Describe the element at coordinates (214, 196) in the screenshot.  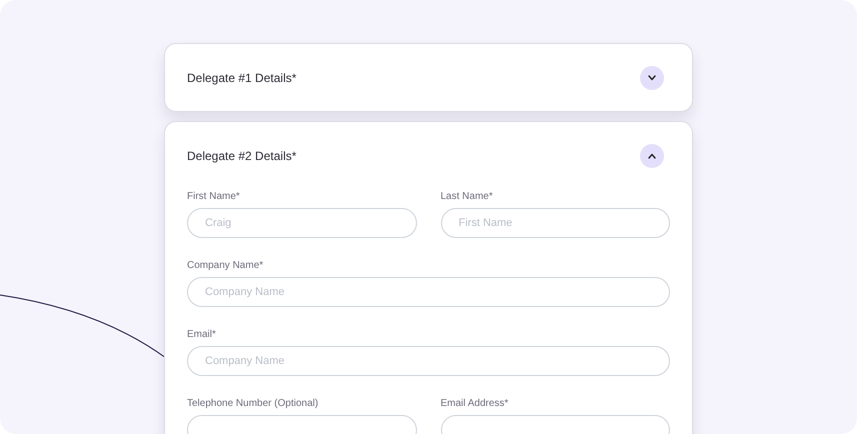
I see `field-label: First Name*` at that location.